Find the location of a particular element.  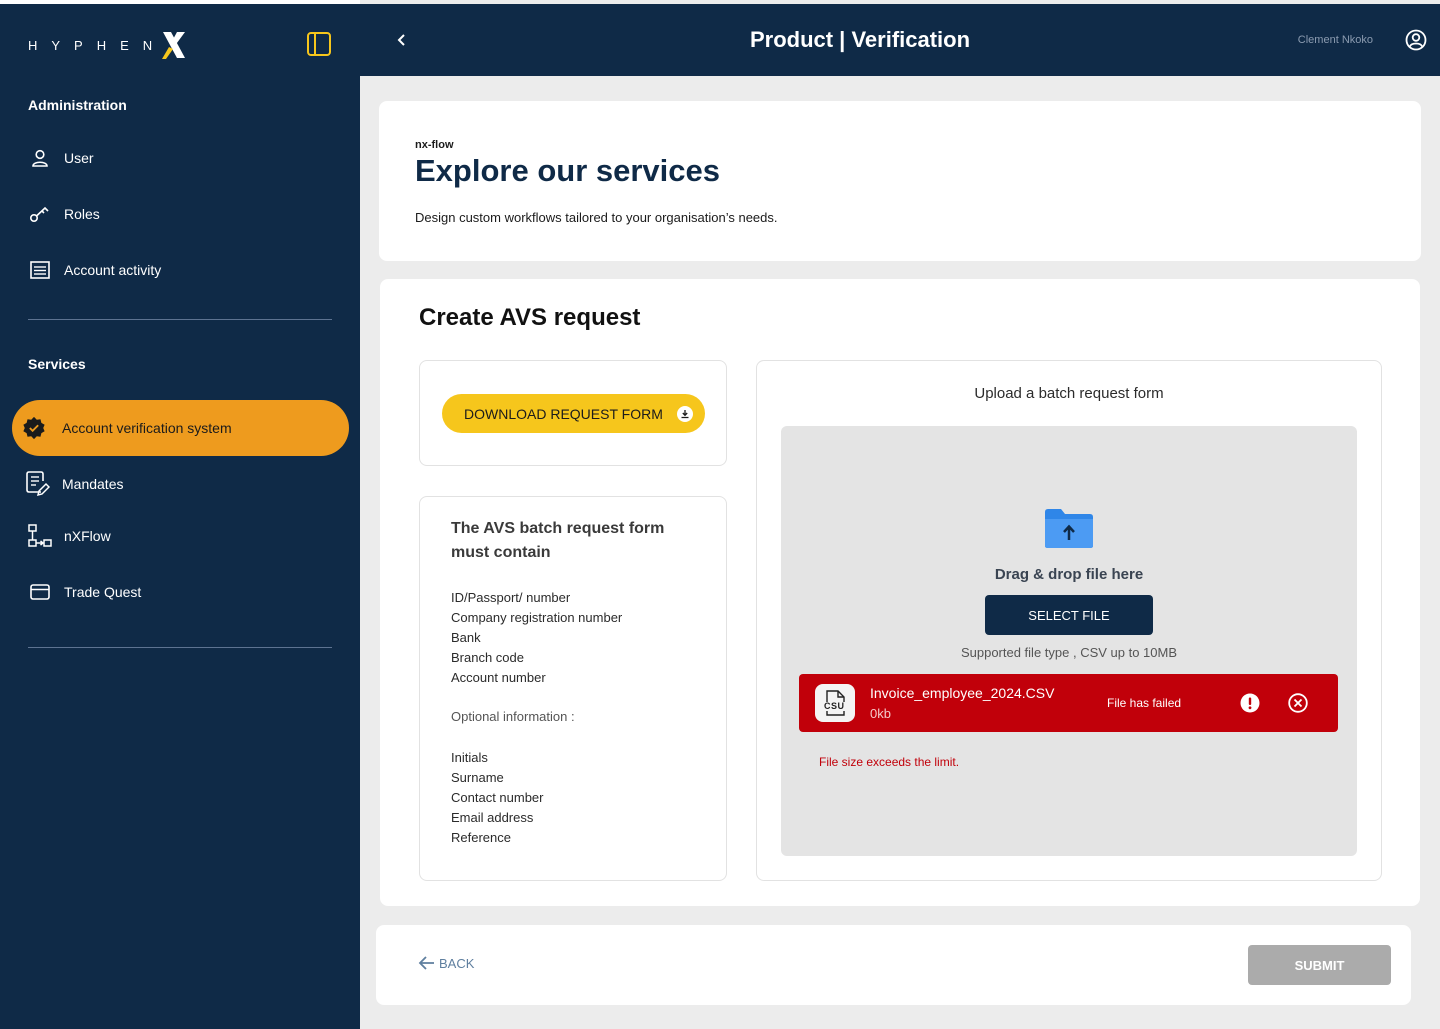

sidebar-item-account-verification: Account verification system is located at coordinates (180, 428).